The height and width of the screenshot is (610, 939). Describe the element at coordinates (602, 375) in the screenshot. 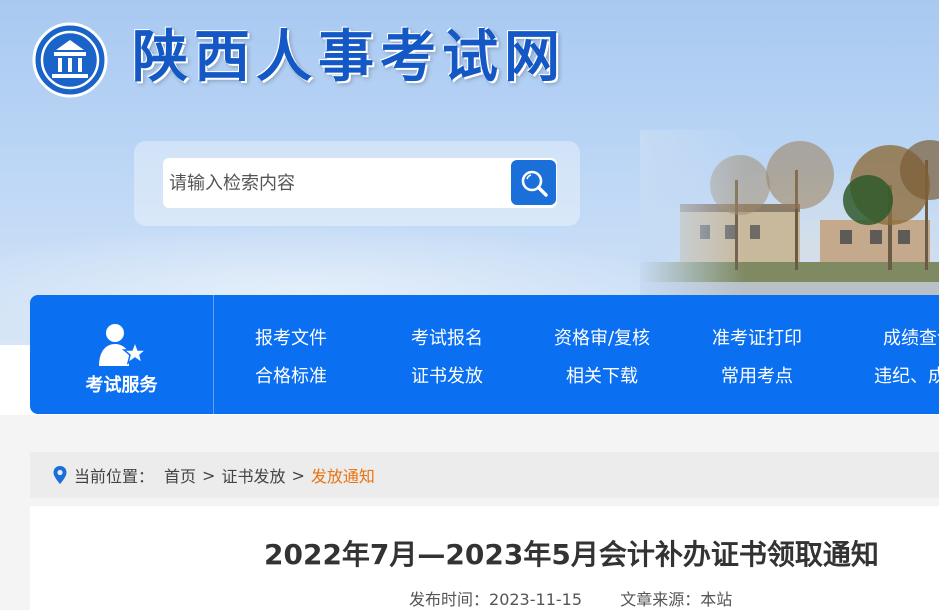

I see `nav-link-downloads: 相关下载` at that location.